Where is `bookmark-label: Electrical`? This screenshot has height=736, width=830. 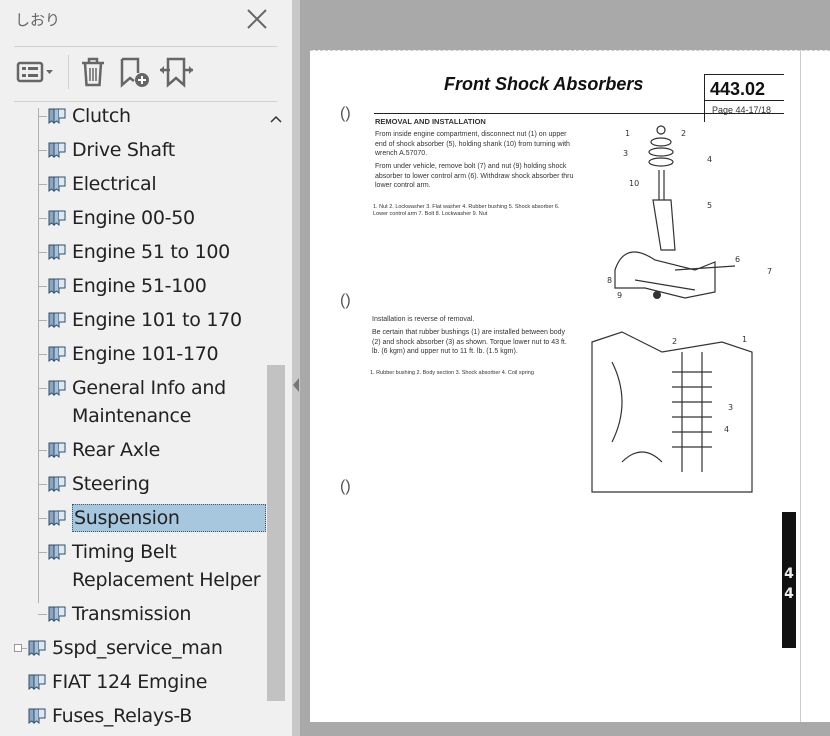
bookmark-label: Electrical is located at coordinates (114, 184).